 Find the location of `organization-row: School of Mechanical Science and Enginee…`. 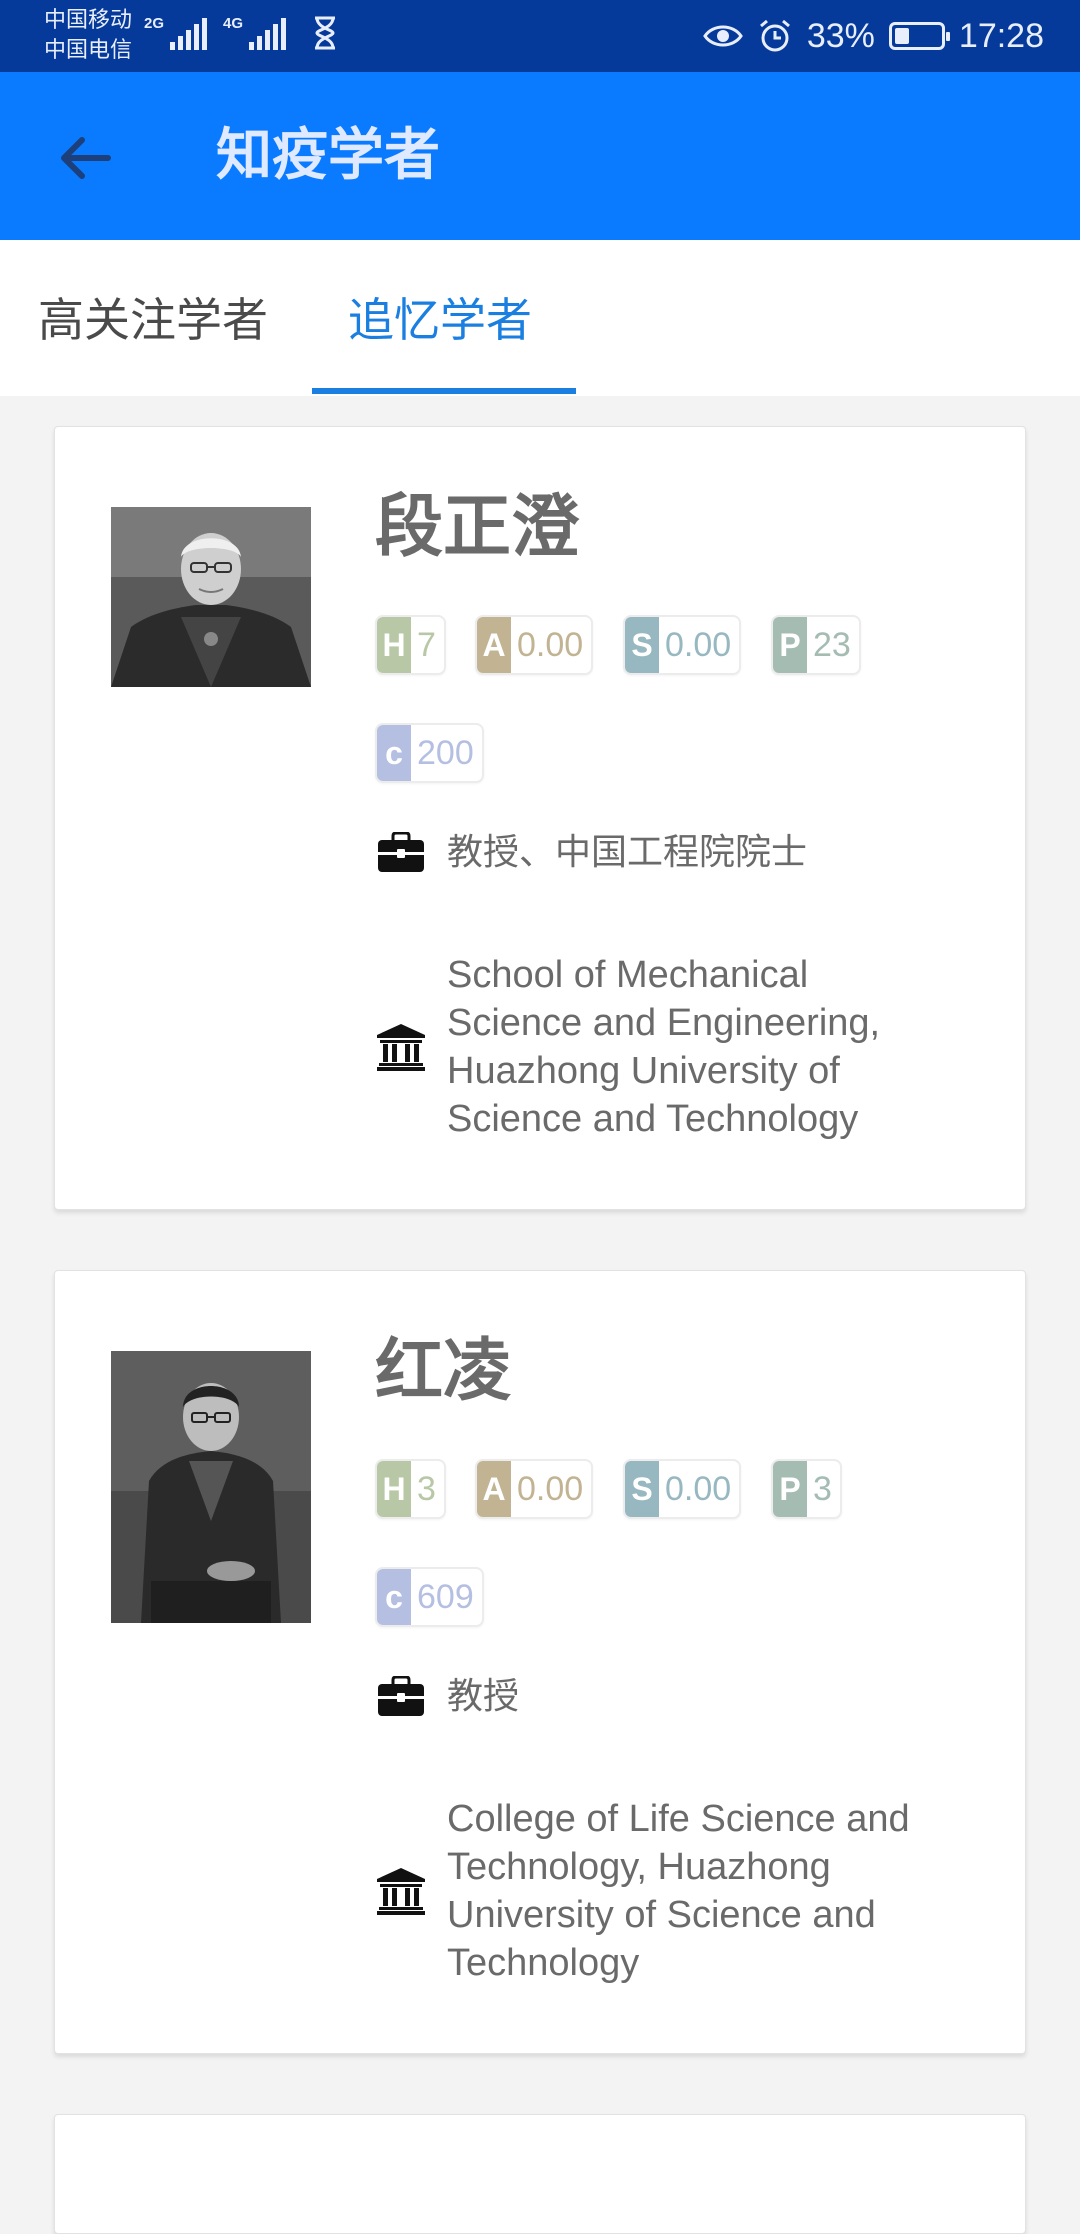

organization-row: School of Mechanical Science and Enginee… is located at coordinates (651, 1047).